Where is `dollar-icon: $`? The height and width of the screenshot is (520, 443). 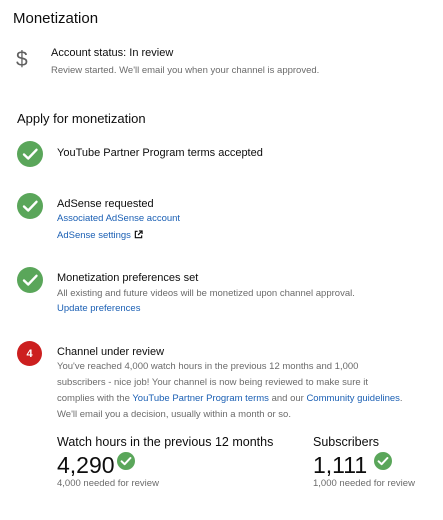 dollar-icon: $ is located at coordinates (22, 59).